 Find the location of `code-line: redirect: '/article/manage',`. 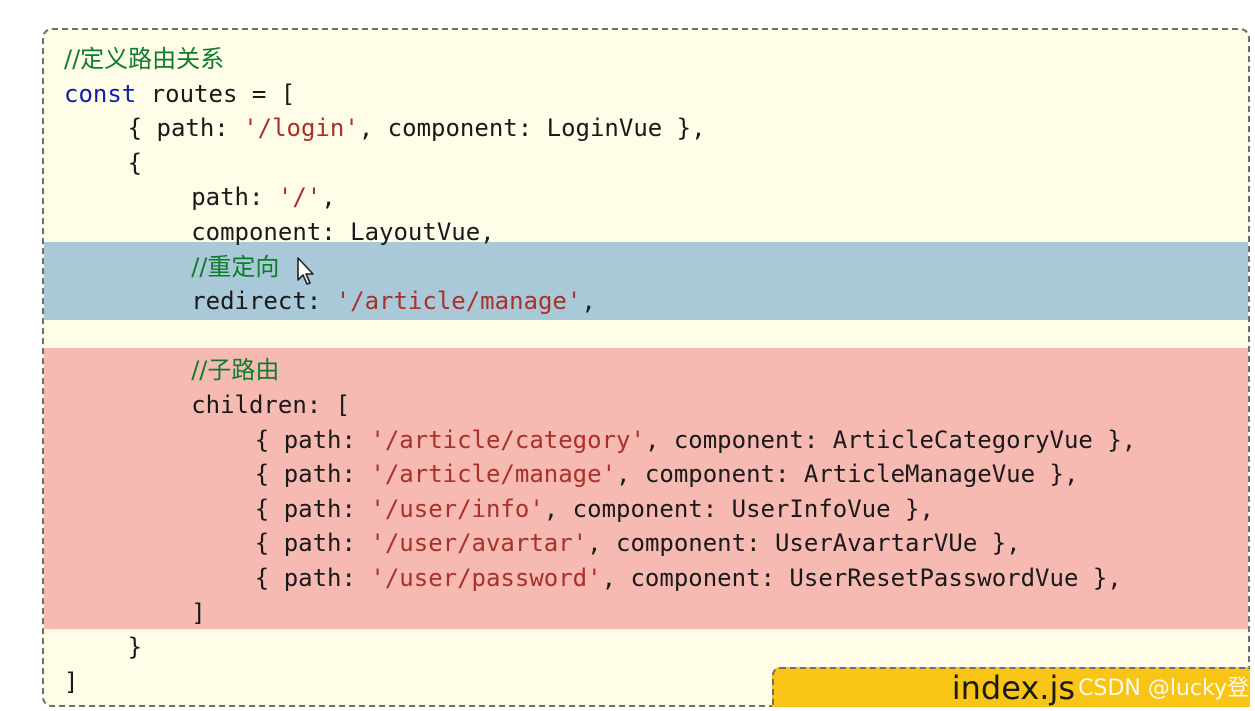

code-line: redirect: '/article/manage', is located at coordinates (393, 301).